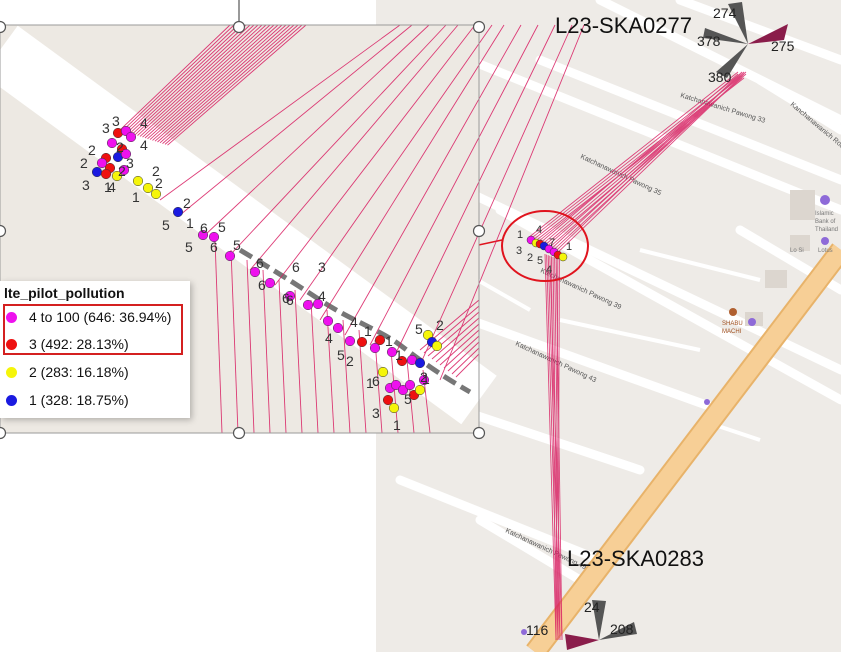 The image size is (841, 652). I want to click on sector-label: 275, so click(783, 46).